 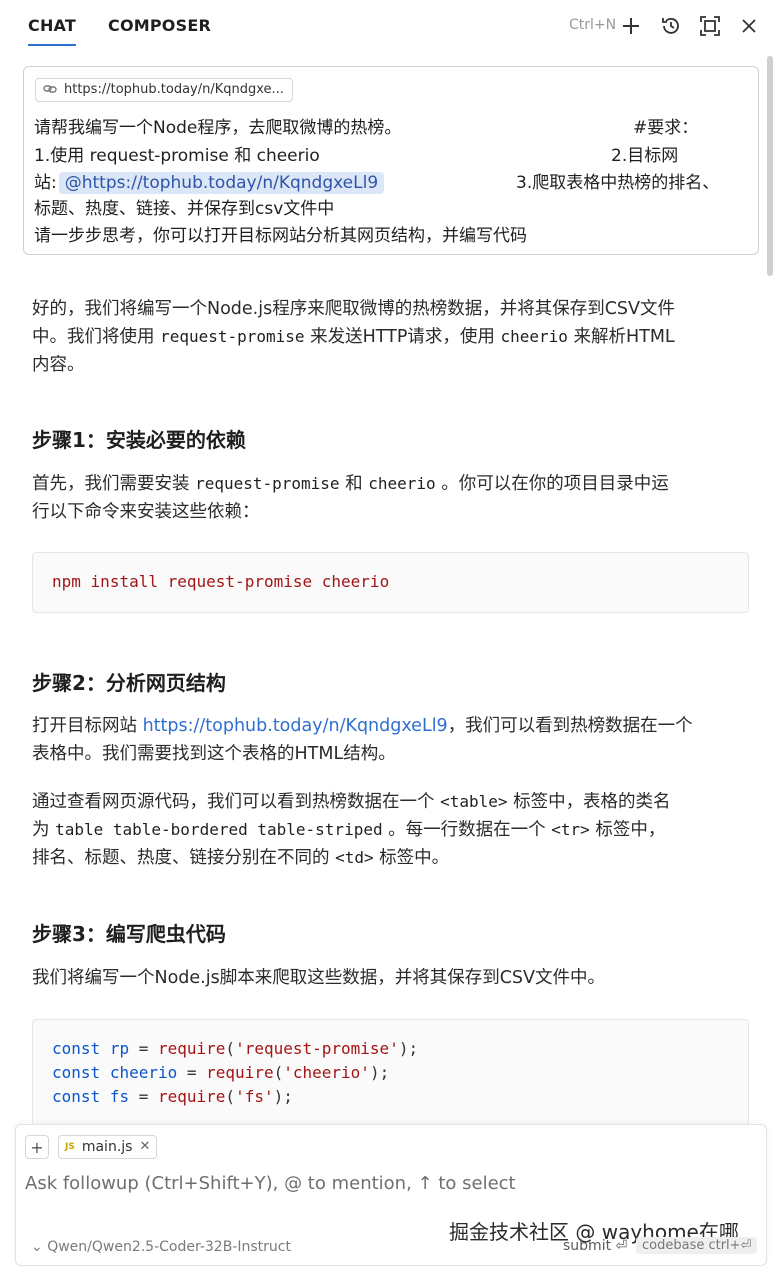 I want to click on plus-icon, so click(x=631, y=26).